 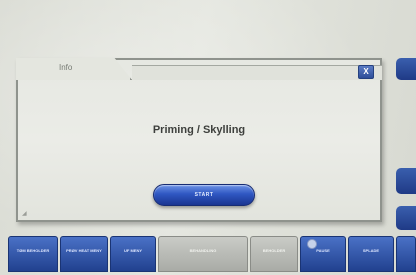 What do you see at coordinates (312, 244) in the screenshot?
I see `pause-icon` at bounding box center [312, 244].